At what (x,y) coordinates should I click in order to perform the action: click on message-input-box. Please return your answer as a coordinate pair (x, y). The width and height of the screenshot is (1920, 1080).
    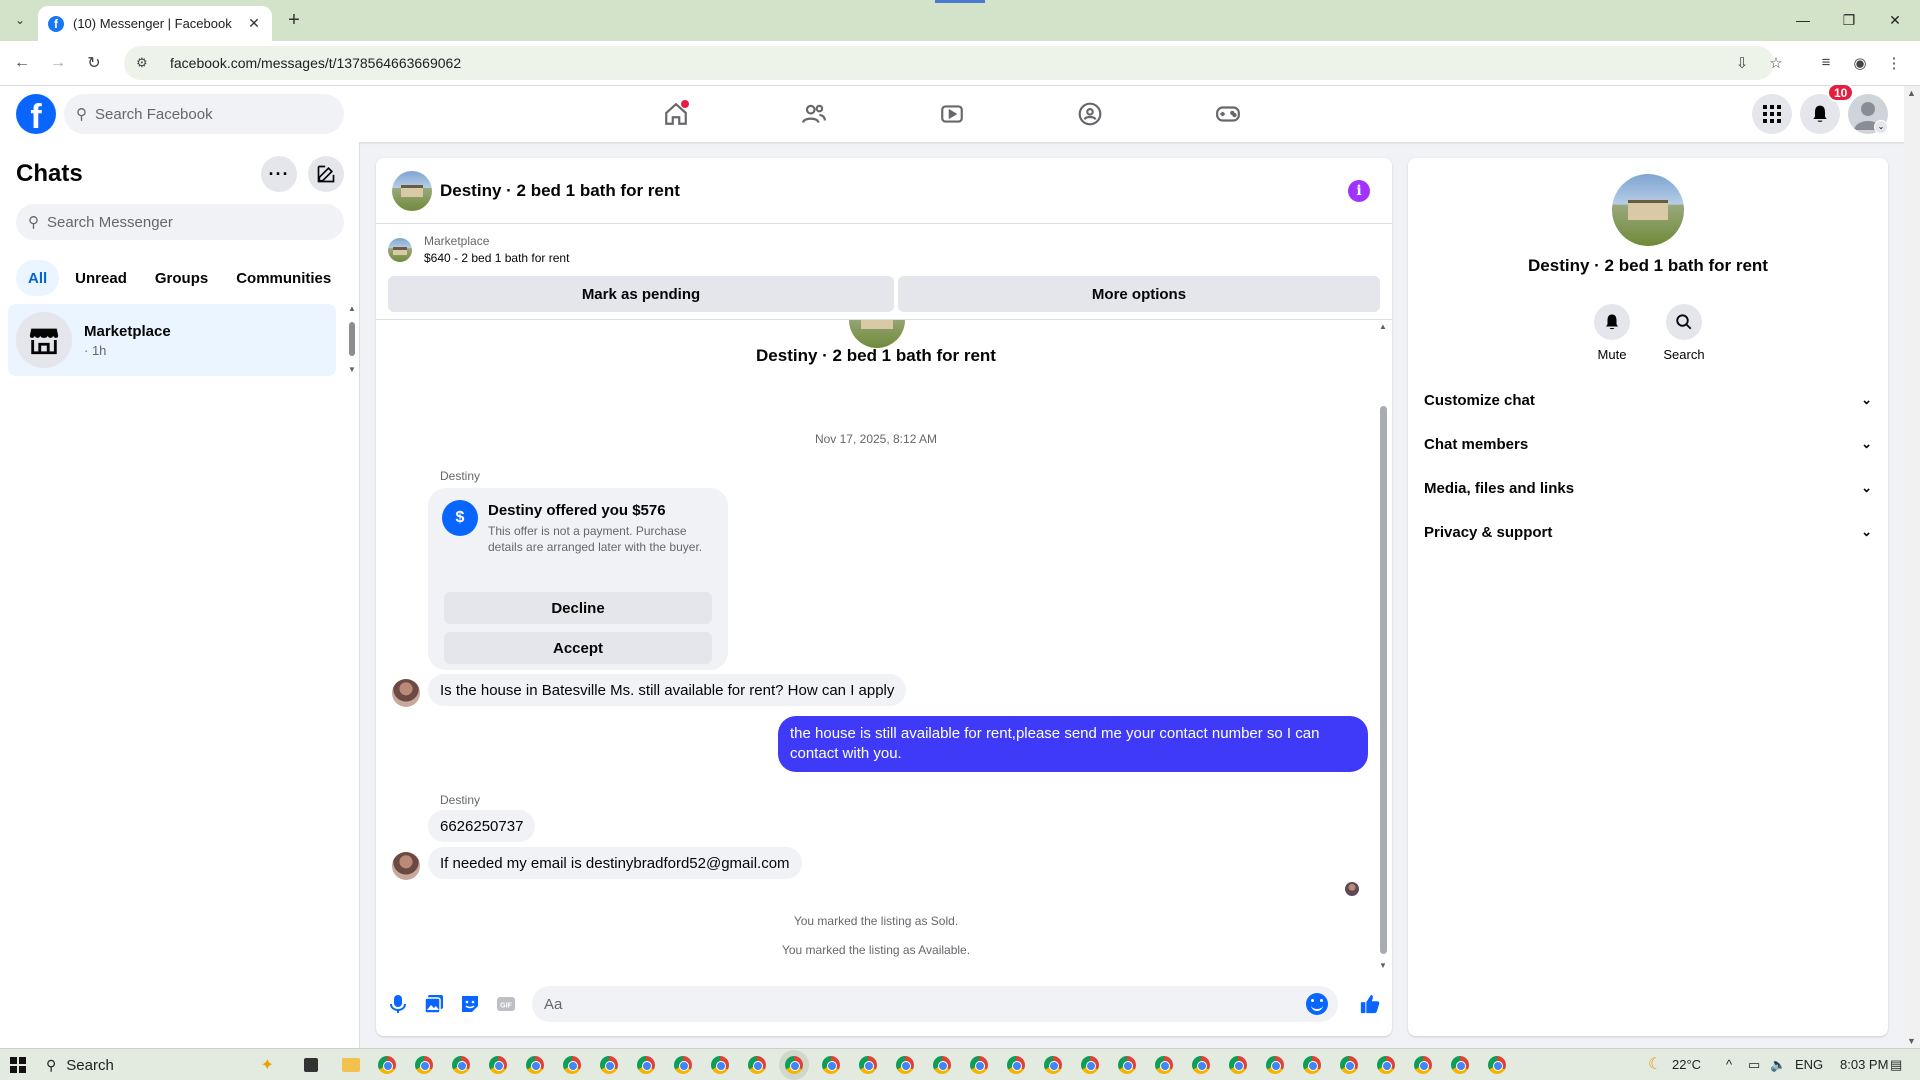
    Looking at the image, I should click on (935, 1004).